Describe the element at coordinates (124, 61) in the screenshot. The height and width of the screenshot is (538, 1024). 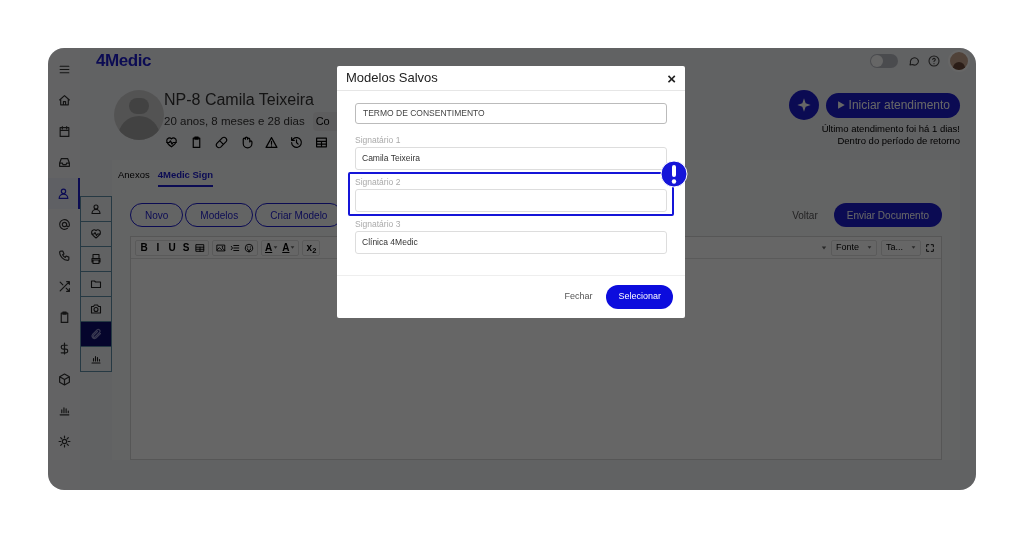
I see `logo: 4Medic` at that location.